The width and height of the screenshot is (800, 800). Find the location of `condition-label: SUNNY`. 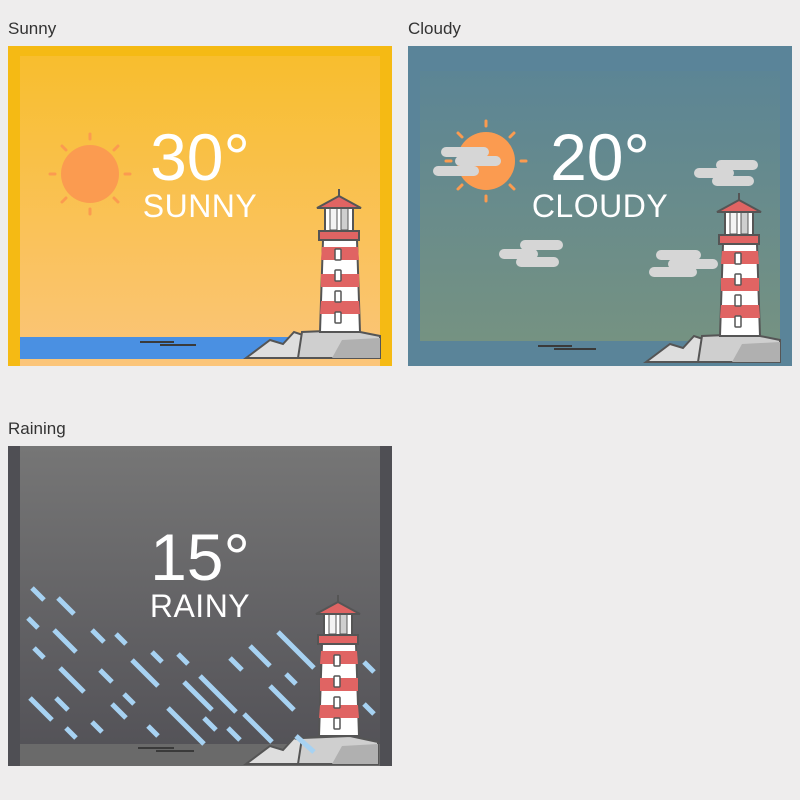

condition-label: SUNNY is located at coordinates (200, 206).